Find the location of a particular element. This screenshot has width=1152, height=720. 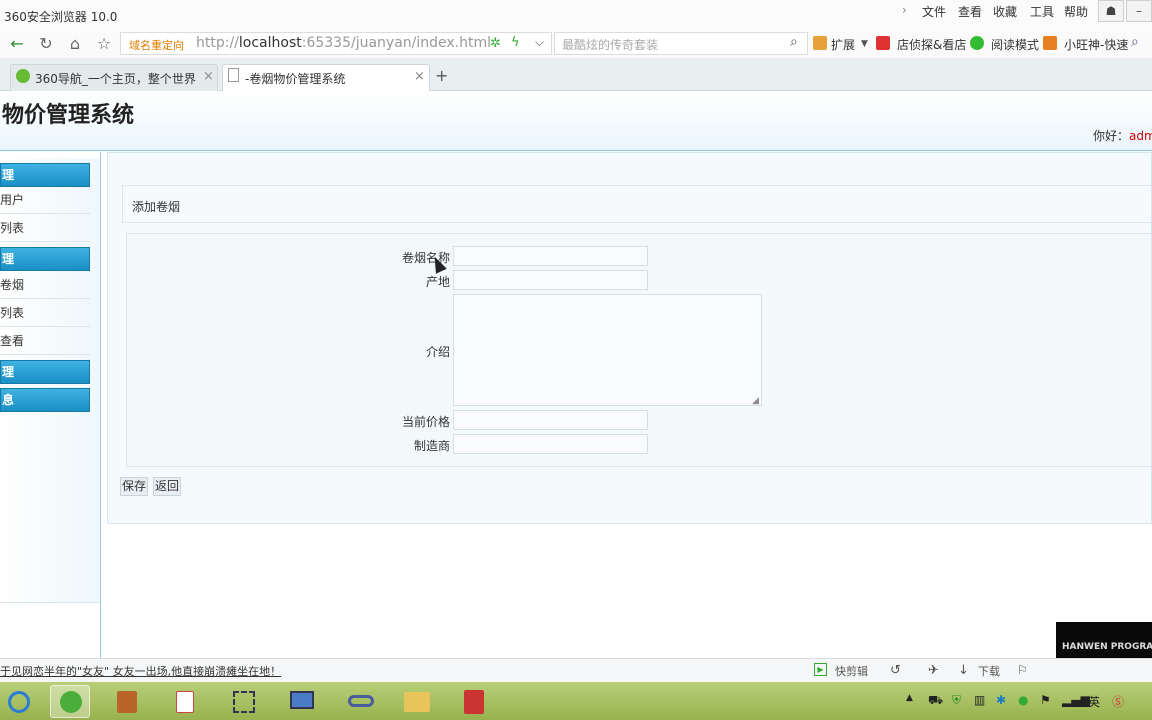

sidebar-group-4: 息 is located at coordinates (45, 400).